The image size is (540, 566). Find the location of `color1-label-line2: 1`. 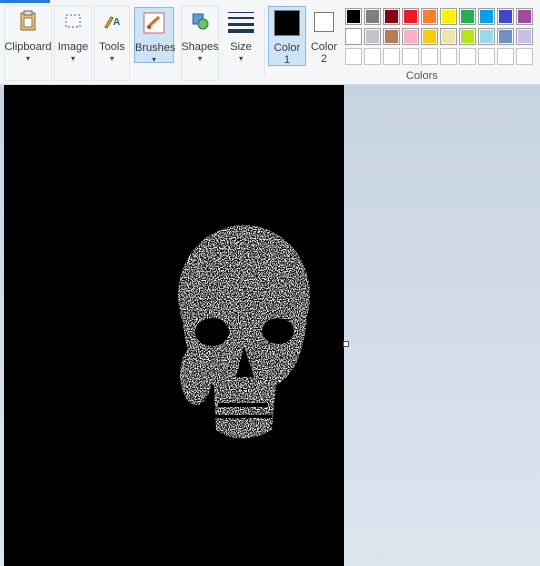

color1-label-line2: 1 is located at coordinates (287, 60).